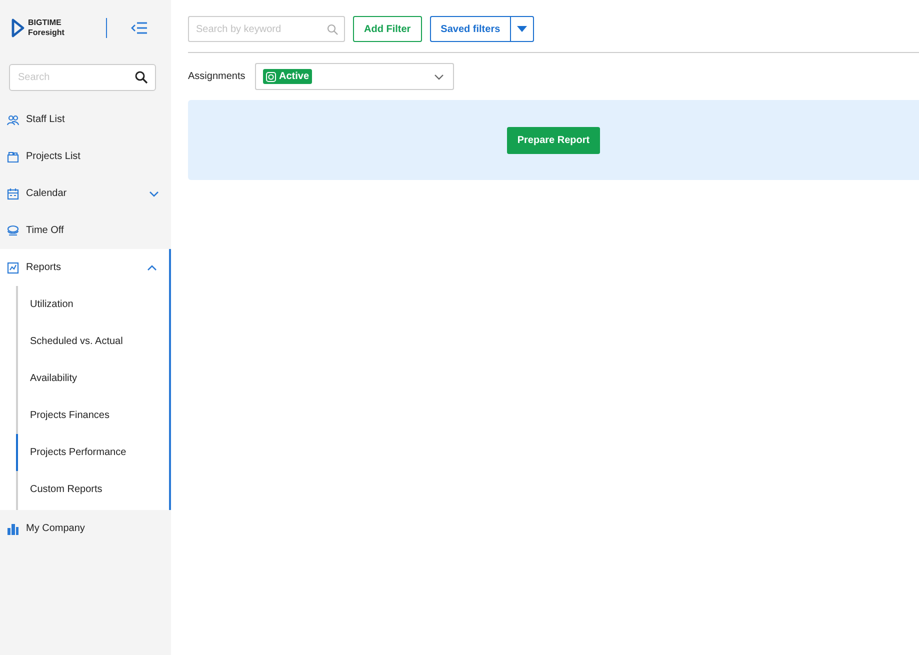 This screenshot has height=655, width=919. What do you see at coordinates (13, 528) in the screenshot?
I see `building-icon` at bounding box center [13, 528].